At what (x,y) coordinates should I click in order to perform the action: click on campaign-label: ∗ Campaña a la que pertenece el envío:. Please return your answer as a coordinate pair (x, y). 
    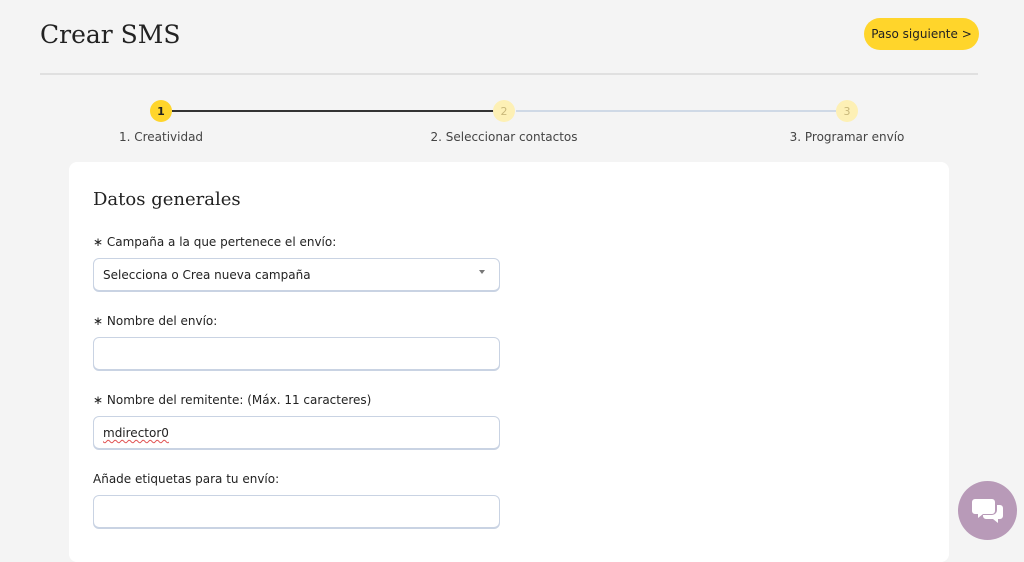
    Looking at the image, I should click on (215, 242).